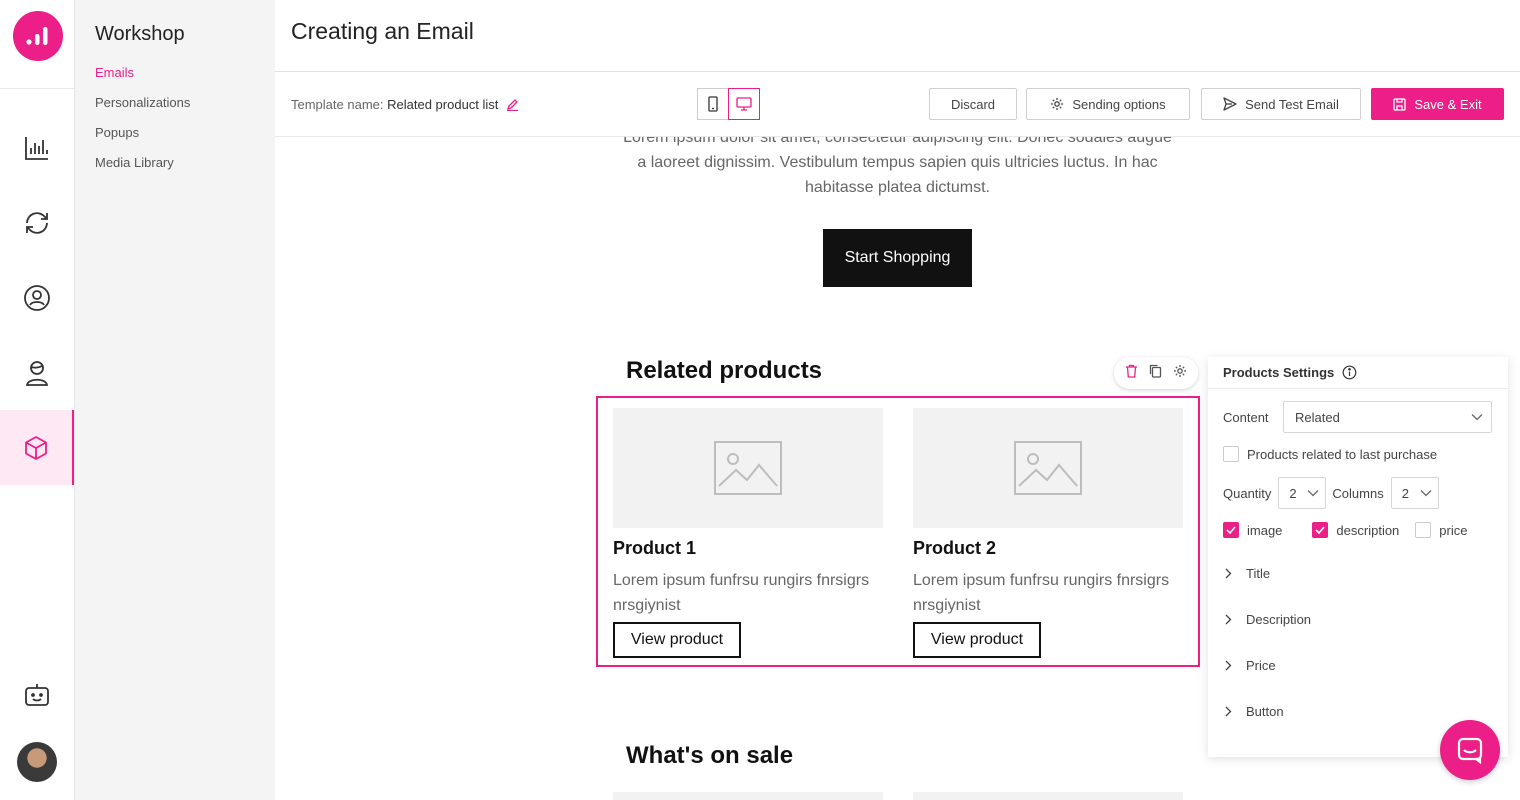  Describe the element at coordinates (140, 34) in the screenshot. I see `sidebar-title: Workshop` at that location.